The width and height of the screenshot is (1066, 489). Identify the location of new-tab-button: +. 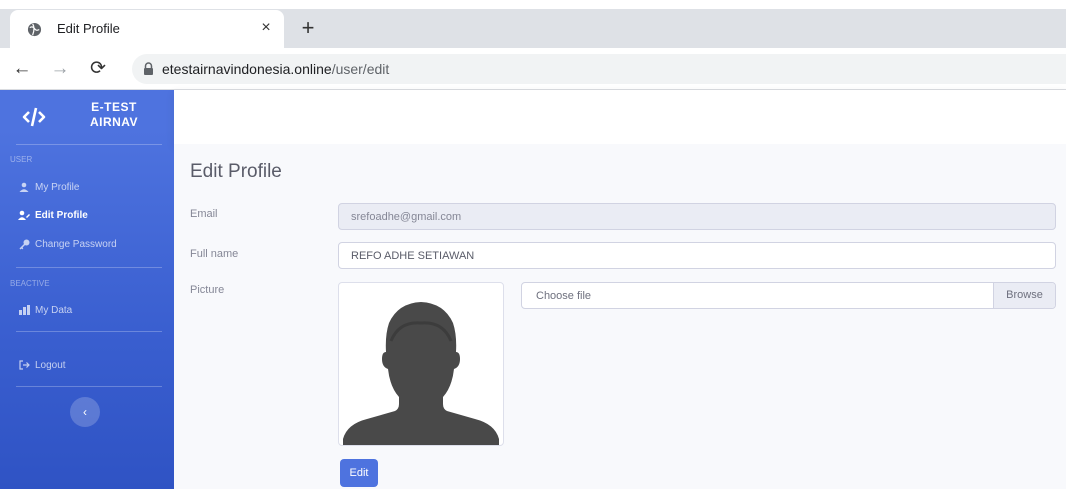
(308, 29).